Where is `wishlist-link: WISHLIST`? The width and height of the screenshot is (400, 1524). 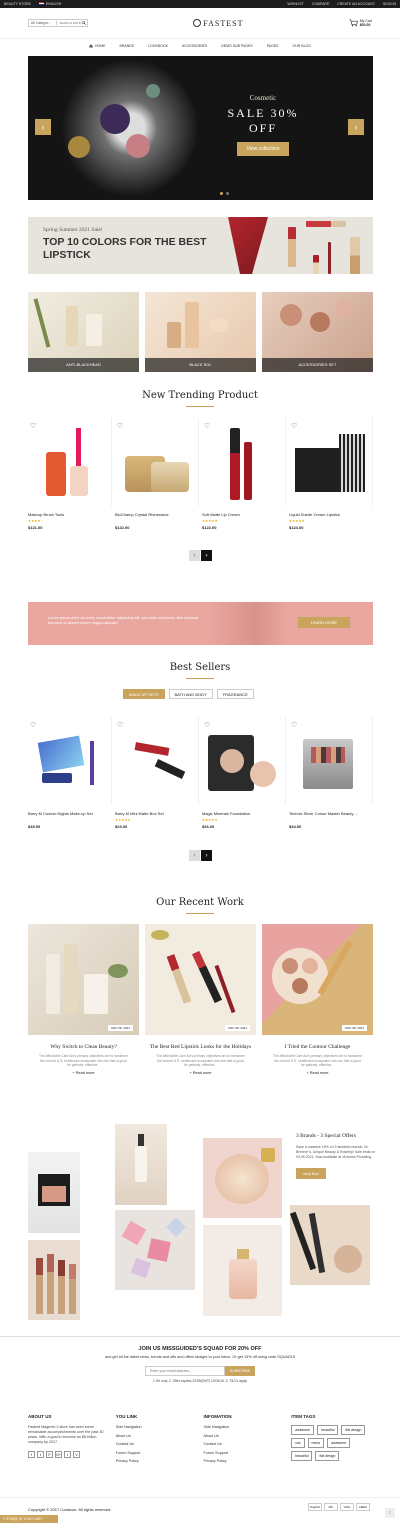
wishlist-link: WISHLIST is located at coordinates (295, 4).